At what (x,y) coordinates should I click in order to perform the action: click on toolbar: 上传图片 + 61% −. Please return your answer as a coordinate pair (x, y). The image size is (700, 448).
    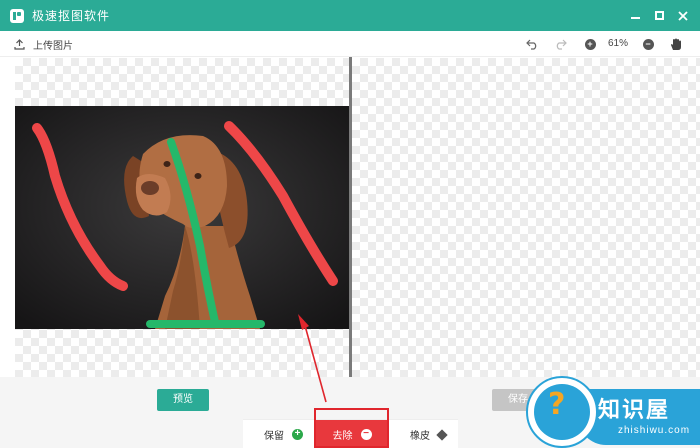
    Looking at the image, I should click on (350, 44).